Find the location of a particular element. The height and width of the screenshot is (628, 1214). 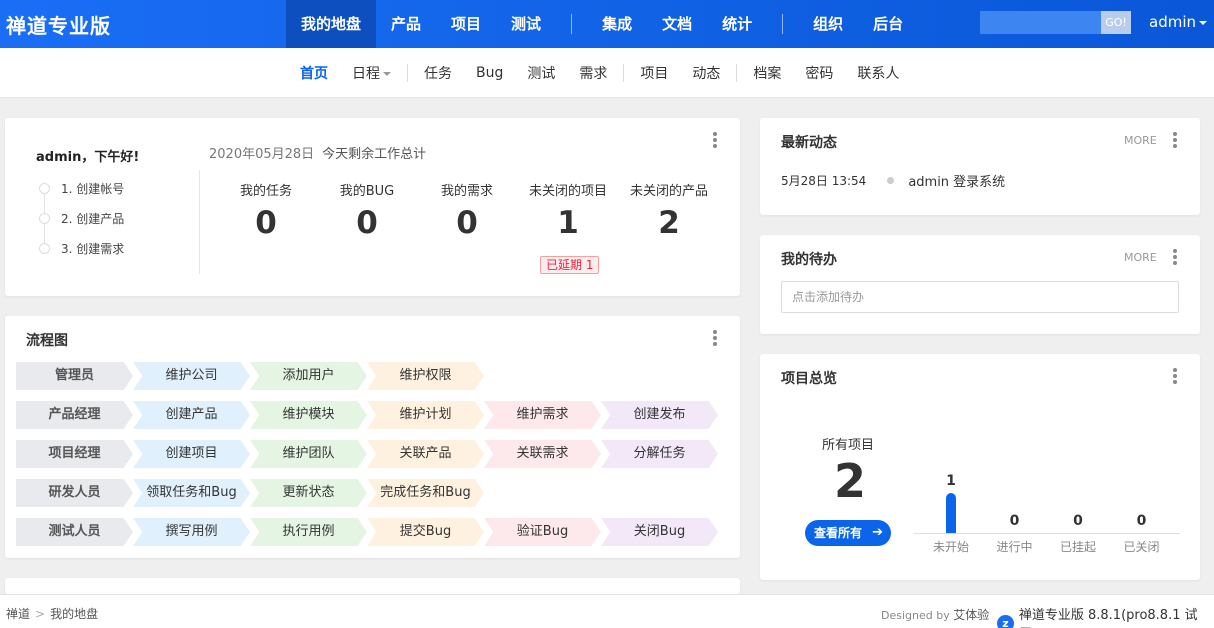

flow-step: 验证Bug is located at coordinates (542, 532).